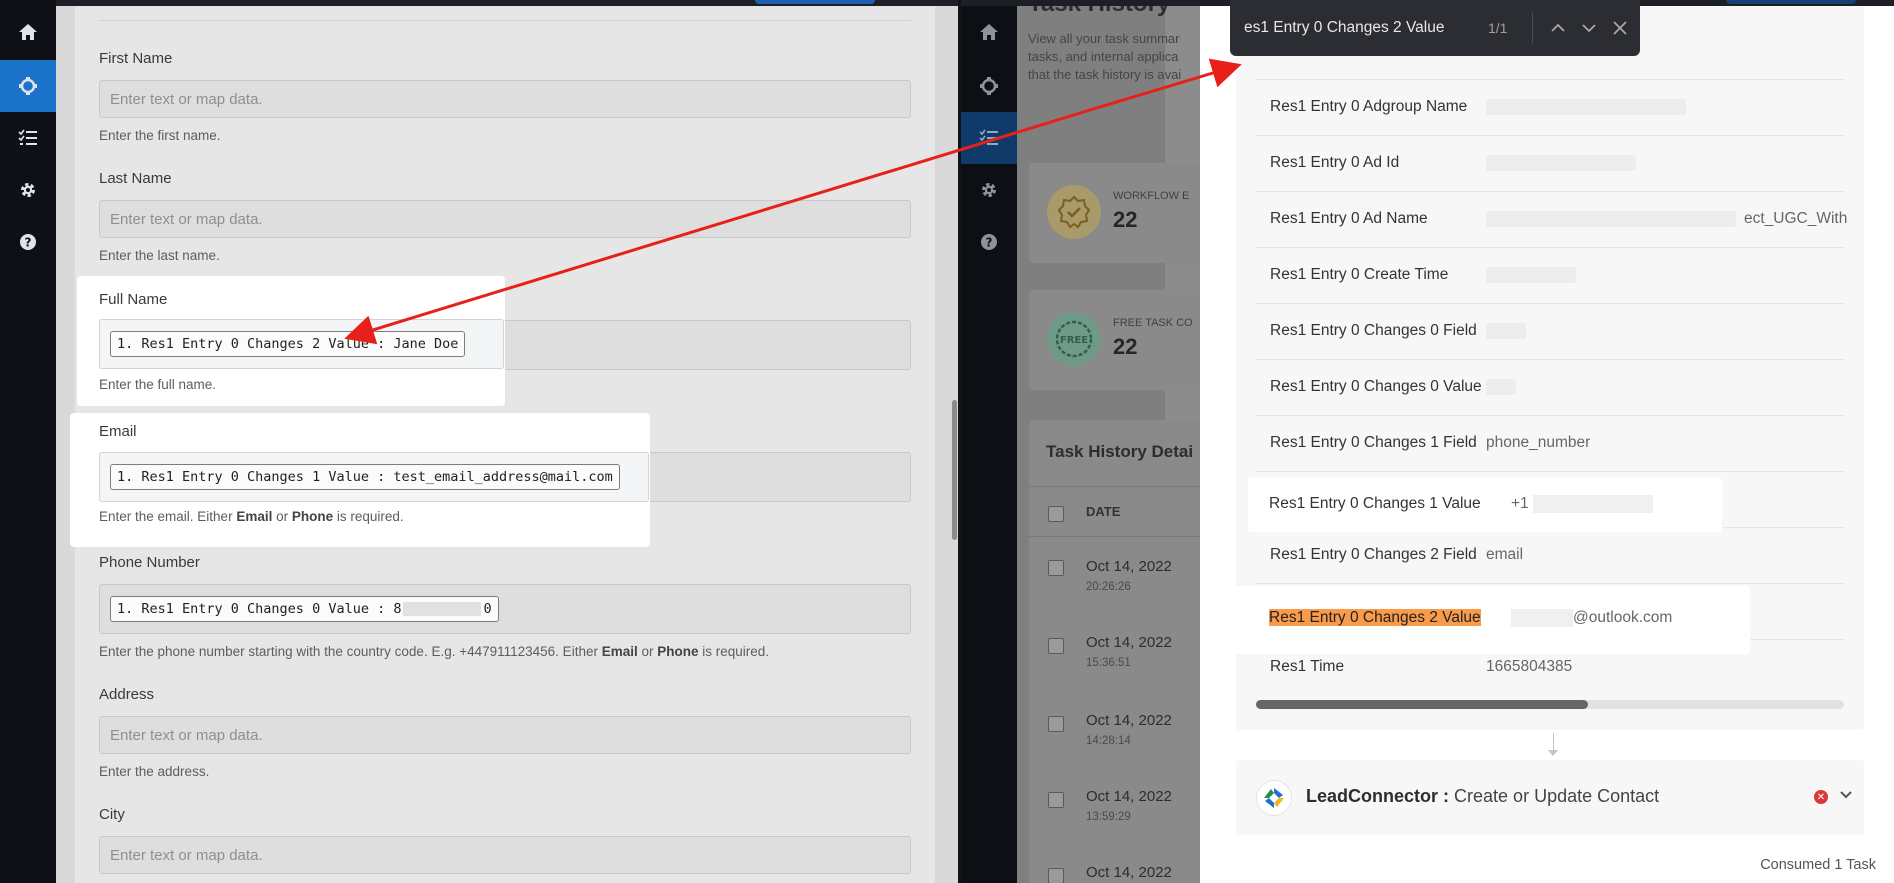  I want to click on last-name-input, so click(505, 219).